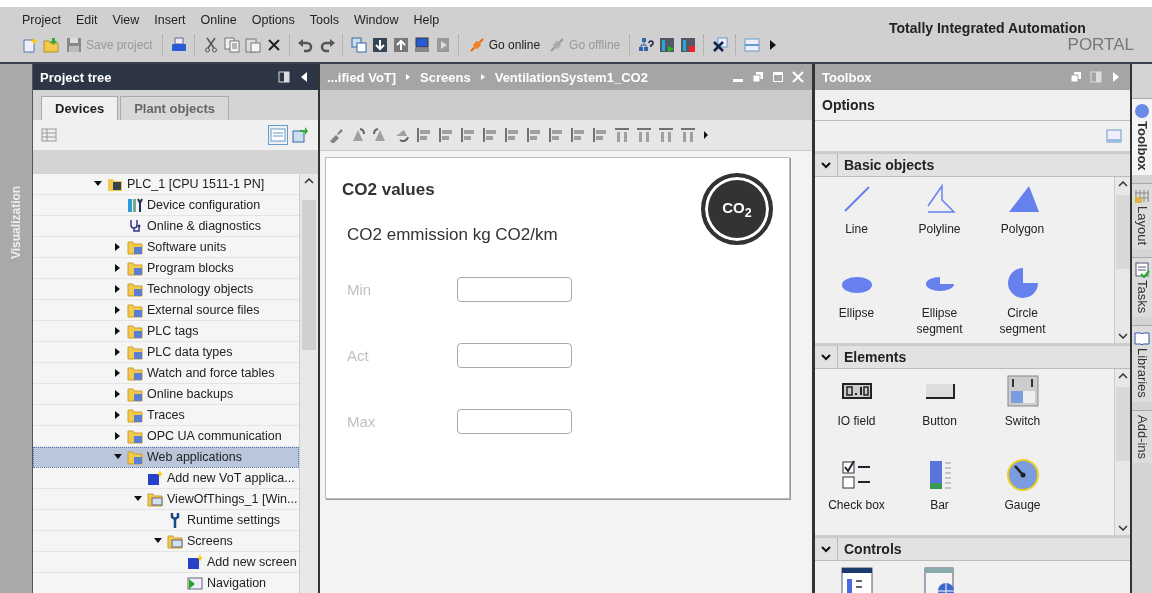 The width and height of the screenshot is (1152, 593). What do you see at coordinates (504, 45) in the screenshot?
I see `toolbar-button: Go online` at bounding box center [504, 45].